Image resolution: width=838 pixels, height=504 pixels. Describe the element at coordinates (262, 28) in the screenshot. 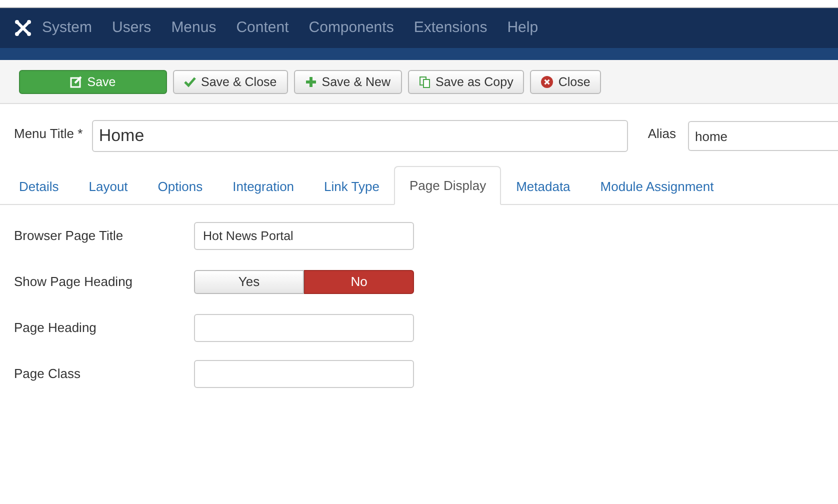

I see `menu-item: Content` at that location.